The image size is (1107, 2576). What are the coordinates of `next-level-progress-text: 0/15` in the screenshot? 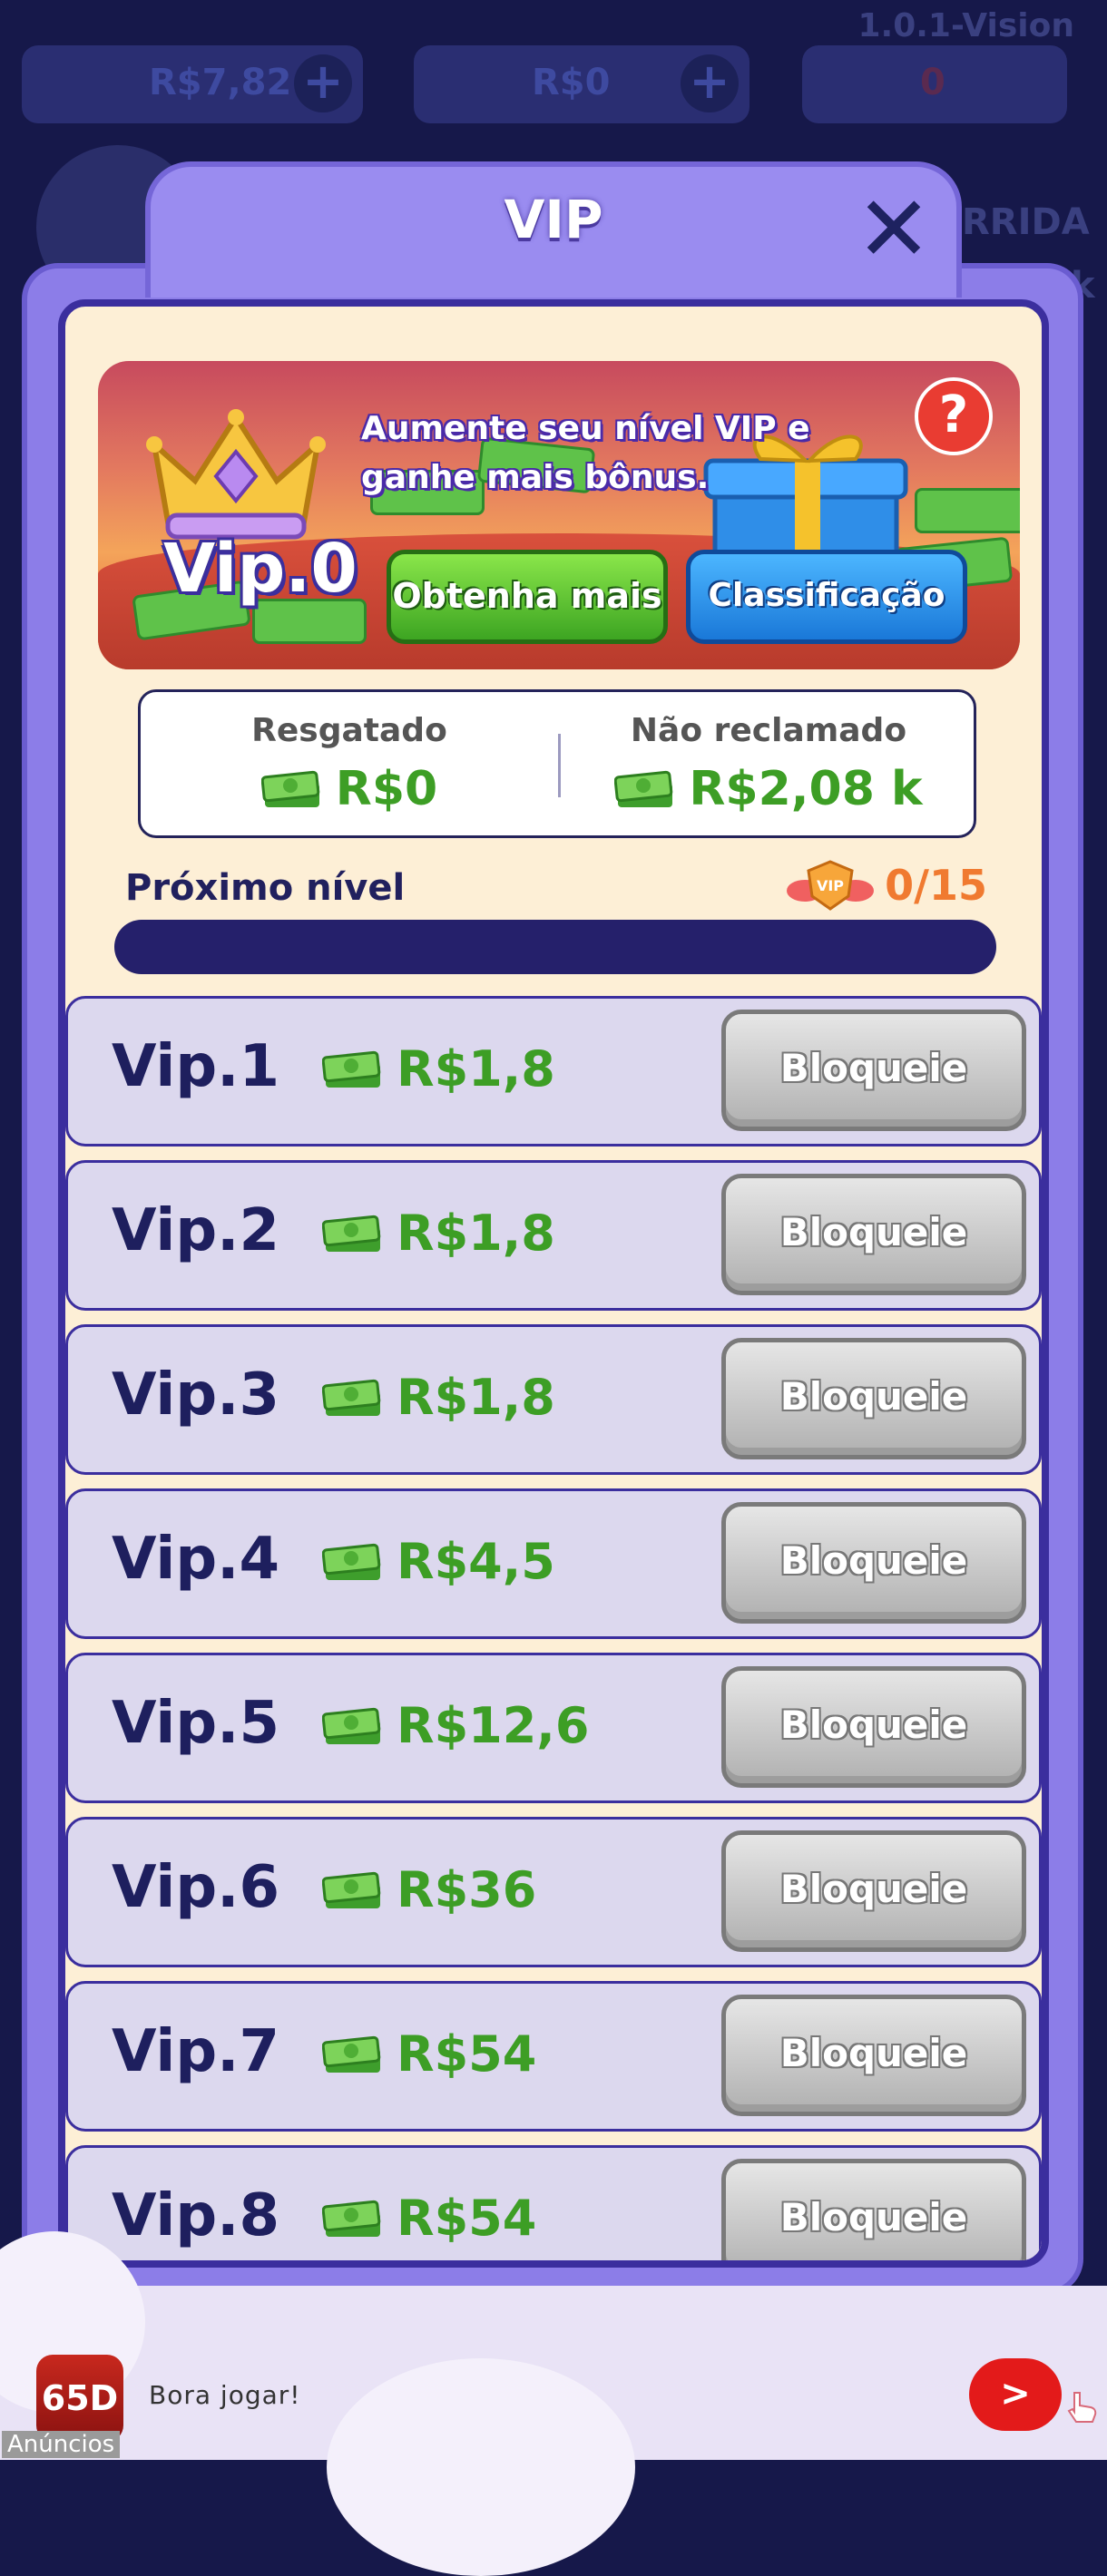 It's located at (936, 885).